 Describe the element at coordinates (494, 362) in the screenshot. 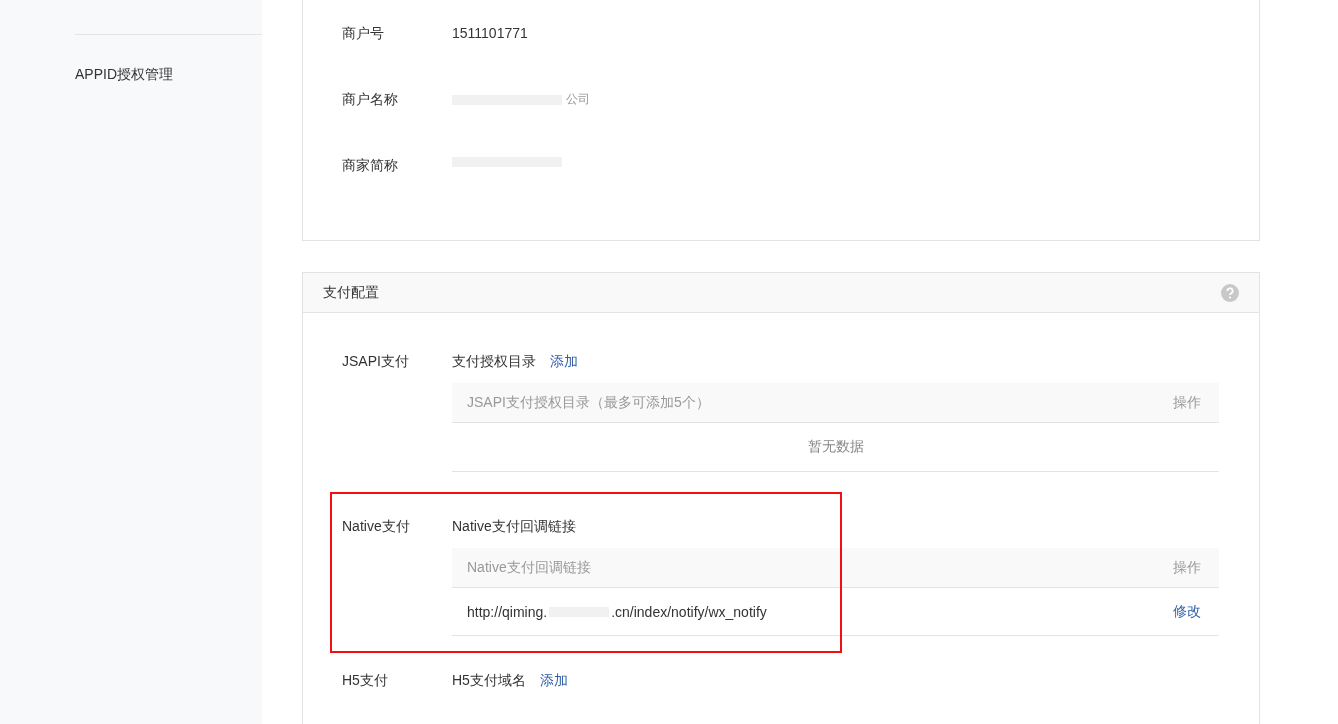

I see `section-subtitle: 支付授权目录` at that location.